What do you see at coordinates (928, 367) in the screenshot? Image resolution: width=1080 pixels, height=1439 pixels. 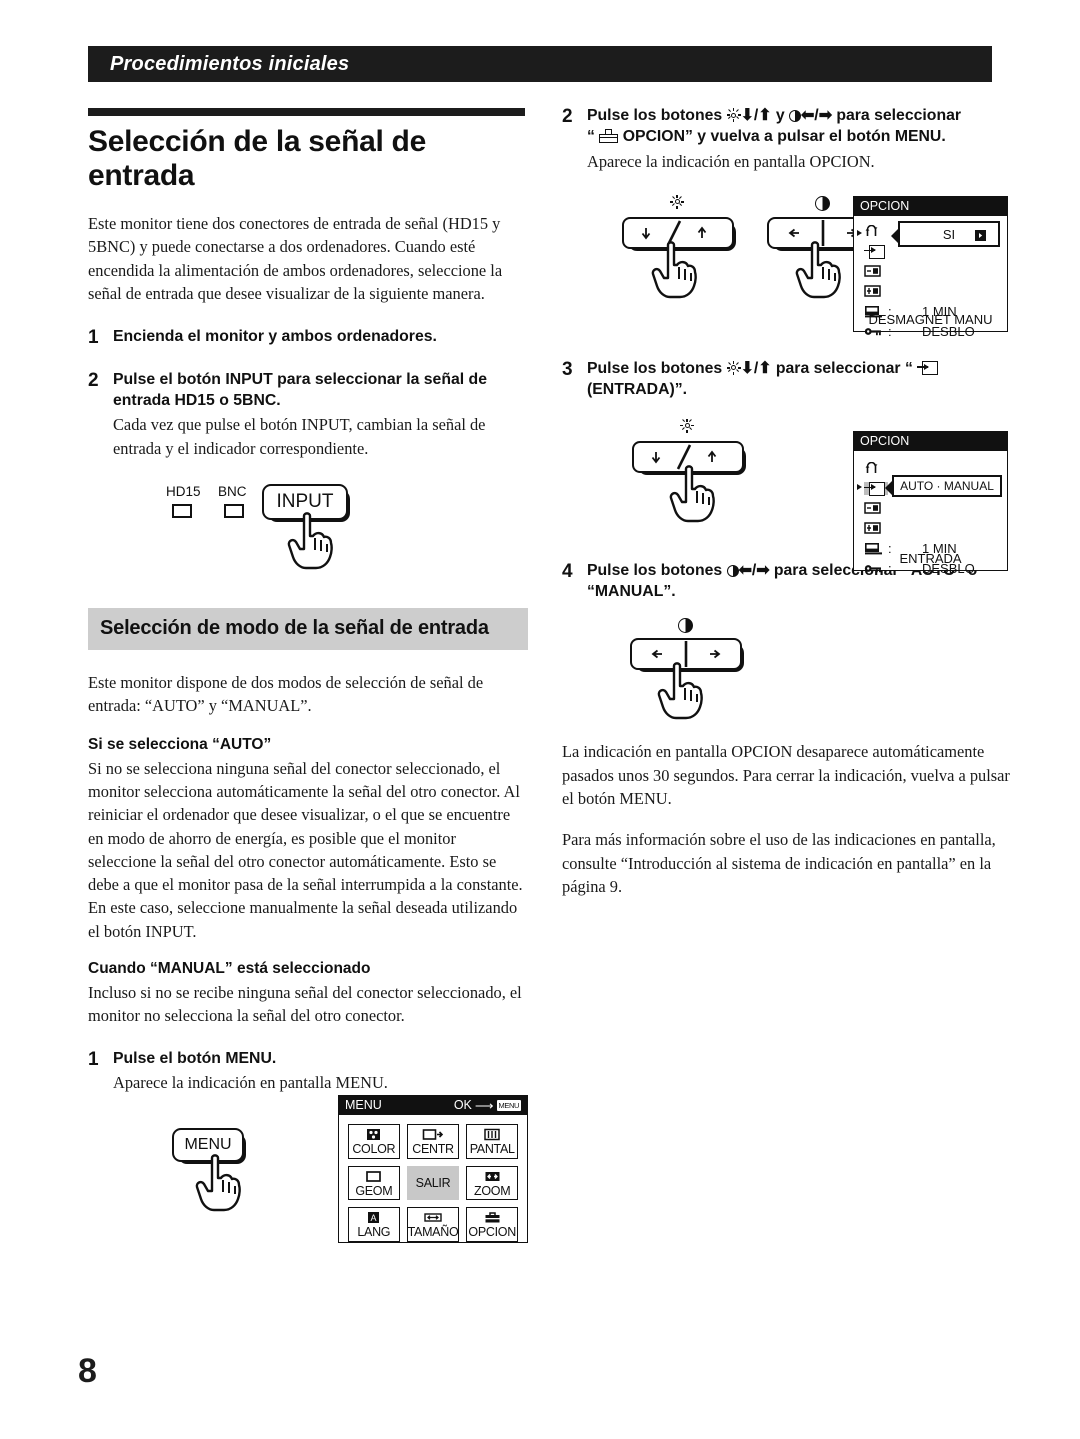 I see `entrada-input-icon` at bounding box center [928, 367].